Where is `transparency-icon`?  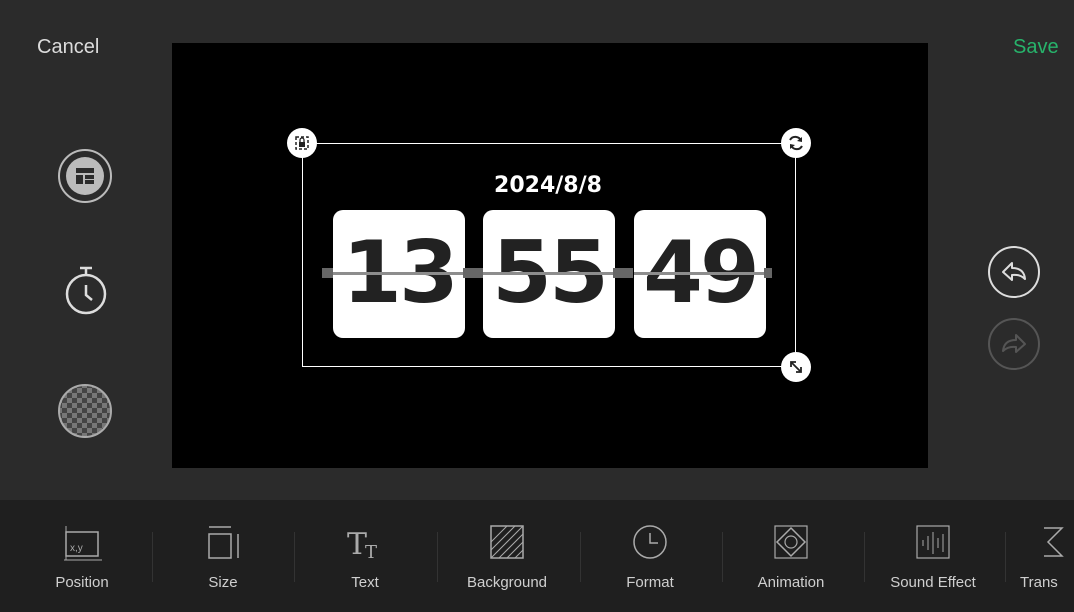 transparency-icon is located at coordinates (85, 411).